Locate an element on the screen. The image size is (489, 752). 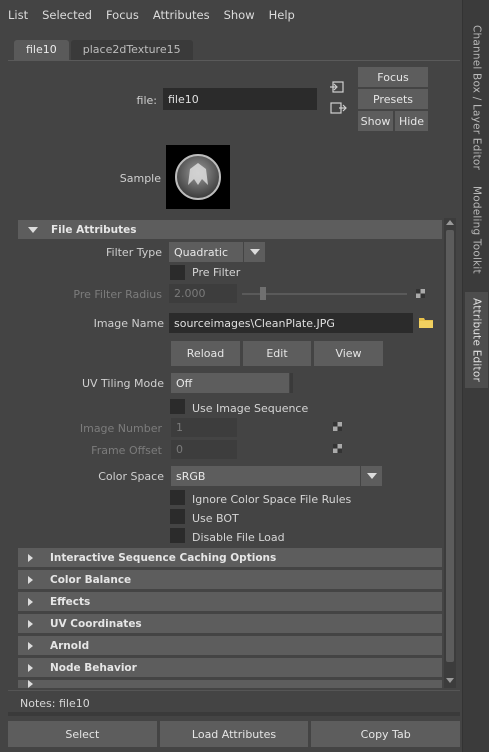
section-partial is located at coordinates (230, 684).